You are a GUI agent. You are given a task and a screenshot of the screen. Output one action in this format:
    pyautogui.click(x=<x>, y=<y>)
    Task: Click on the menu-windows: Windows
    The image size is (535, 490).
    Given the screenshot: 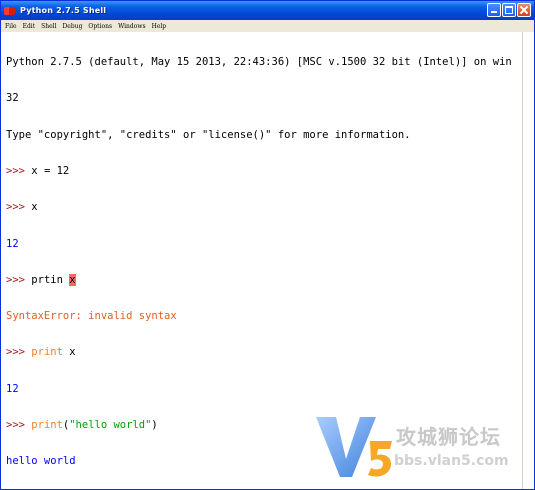 What is the action you would take?
    pyautogui.click(x=132, y=26)
    